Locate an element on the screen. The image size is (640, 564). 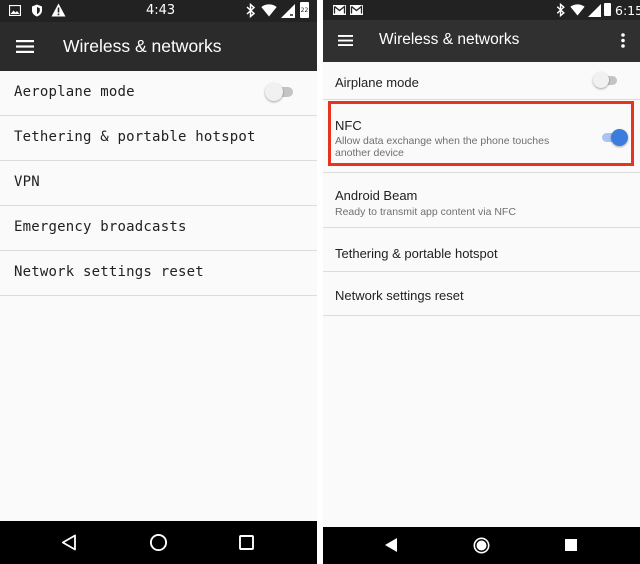
item-label: Airplane mode is located at coordinates (377, 82).